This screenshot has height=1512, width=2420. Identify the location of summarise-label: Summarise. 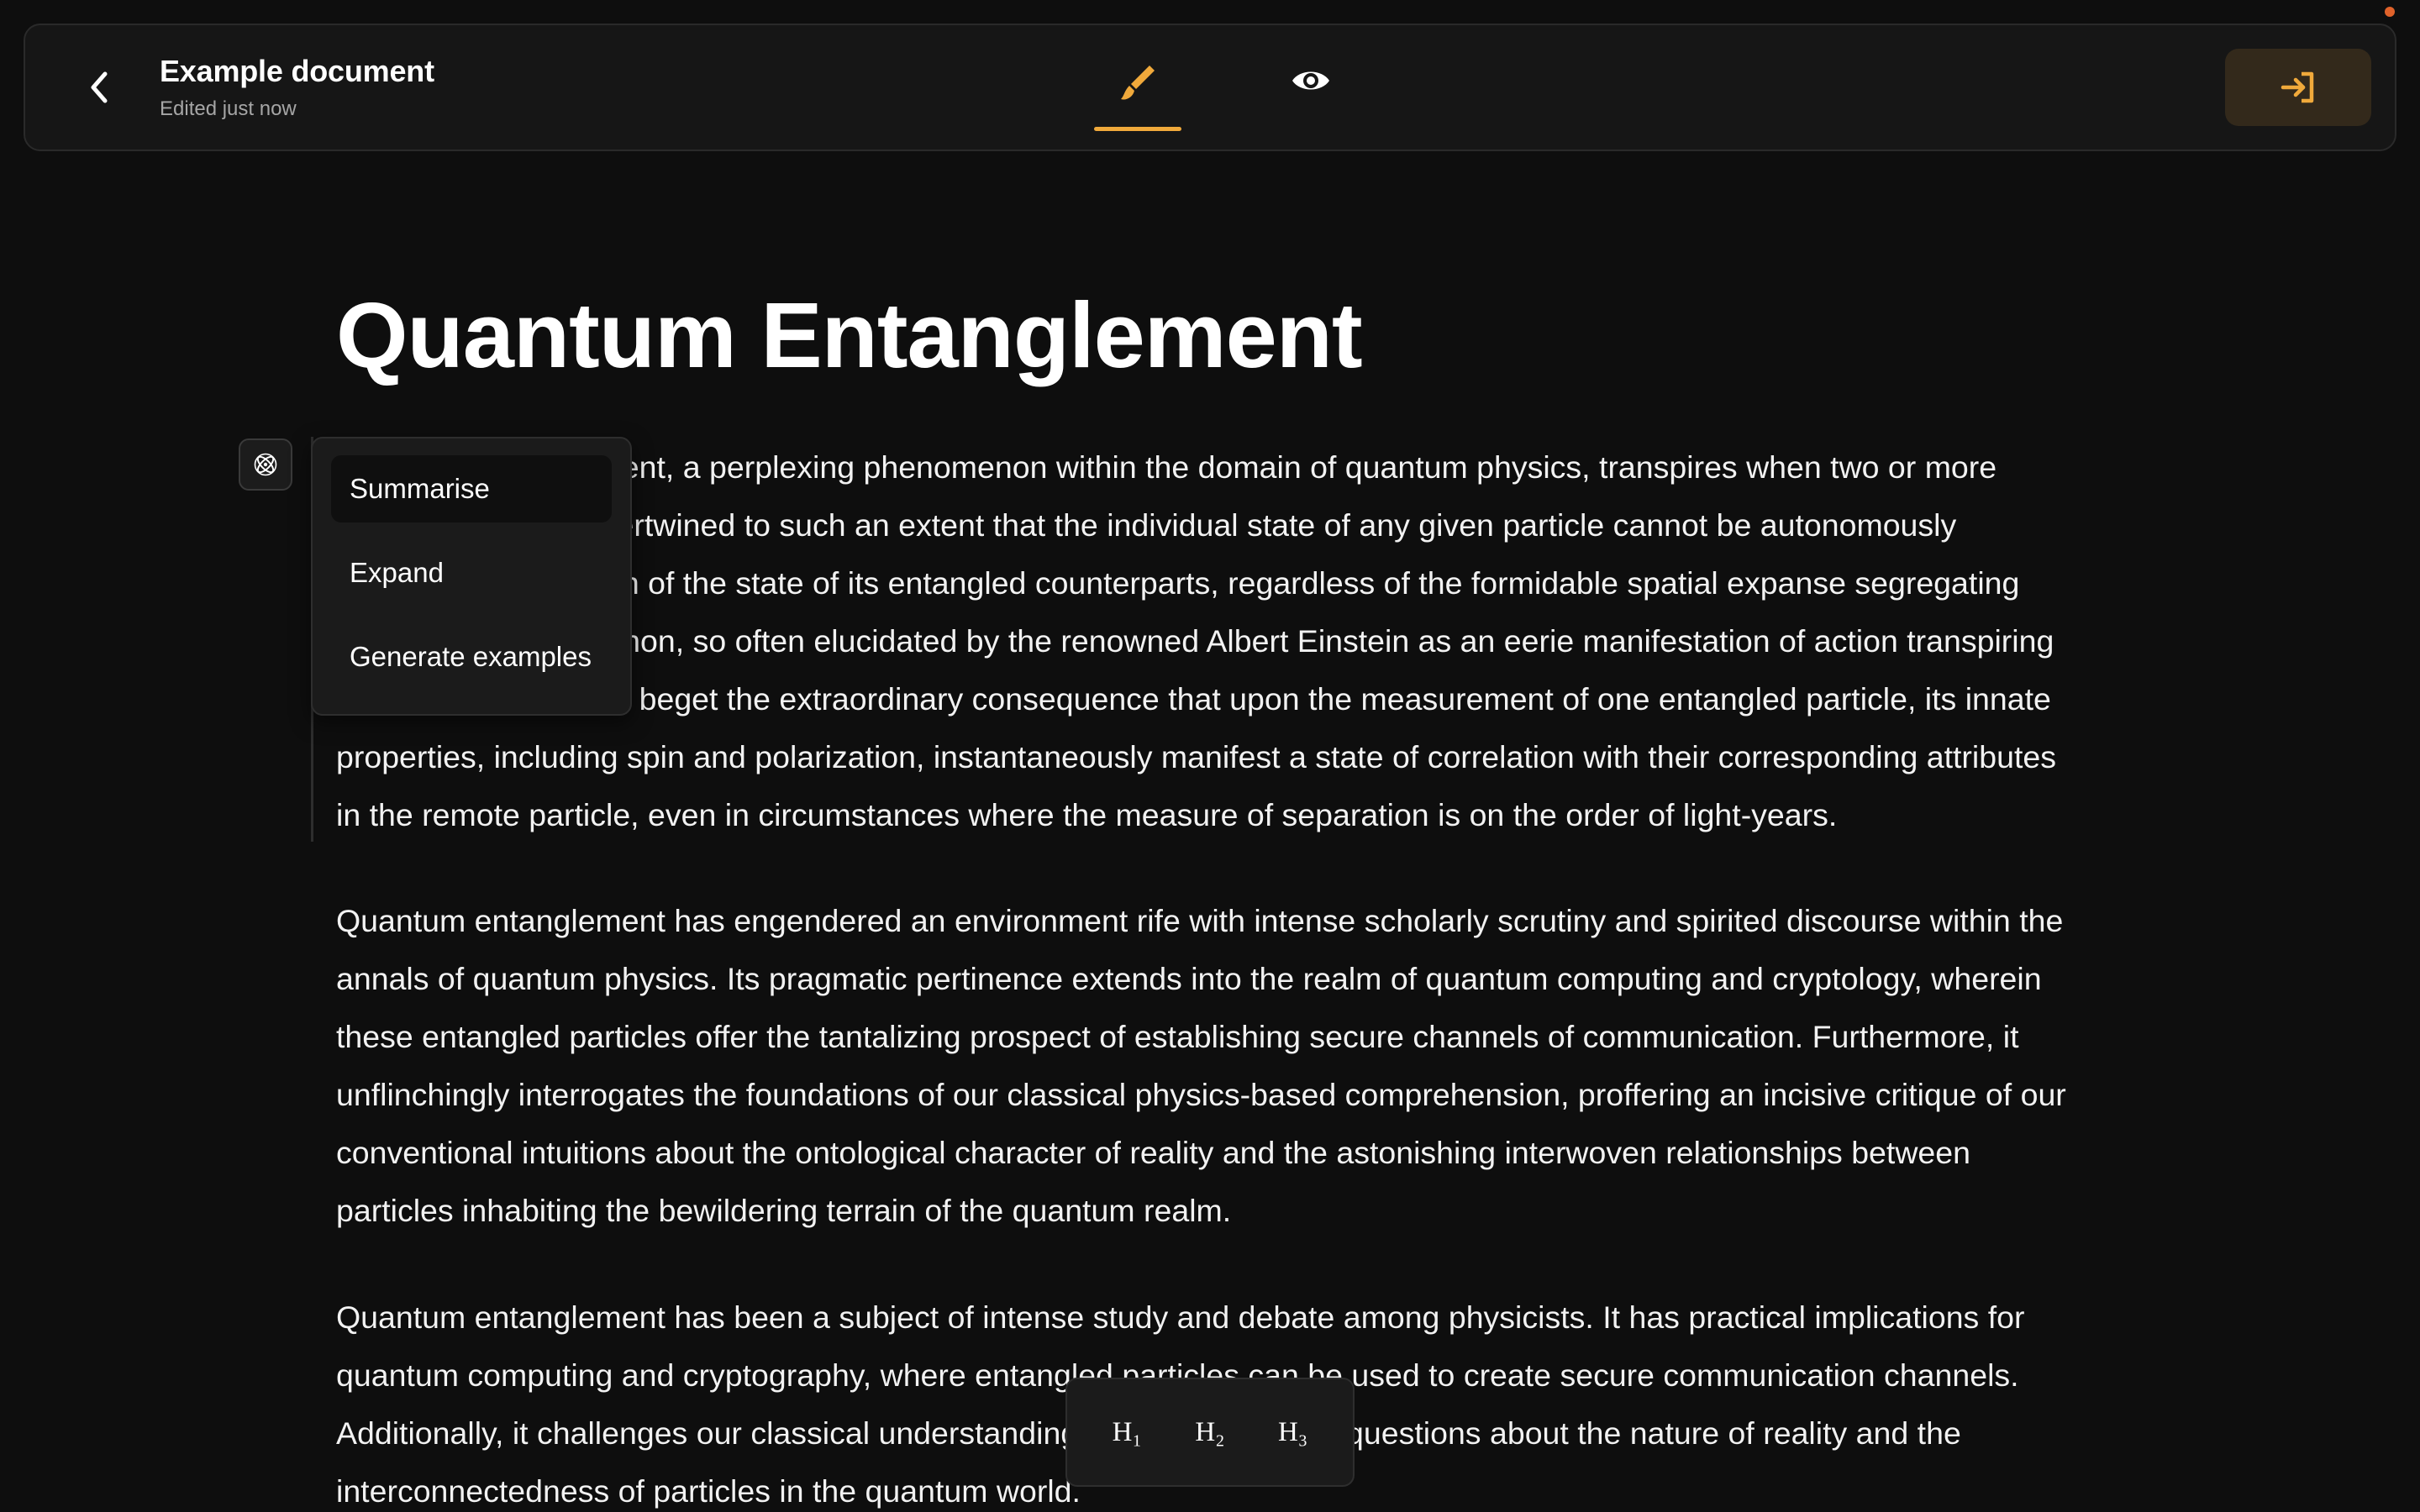
(420, 488).